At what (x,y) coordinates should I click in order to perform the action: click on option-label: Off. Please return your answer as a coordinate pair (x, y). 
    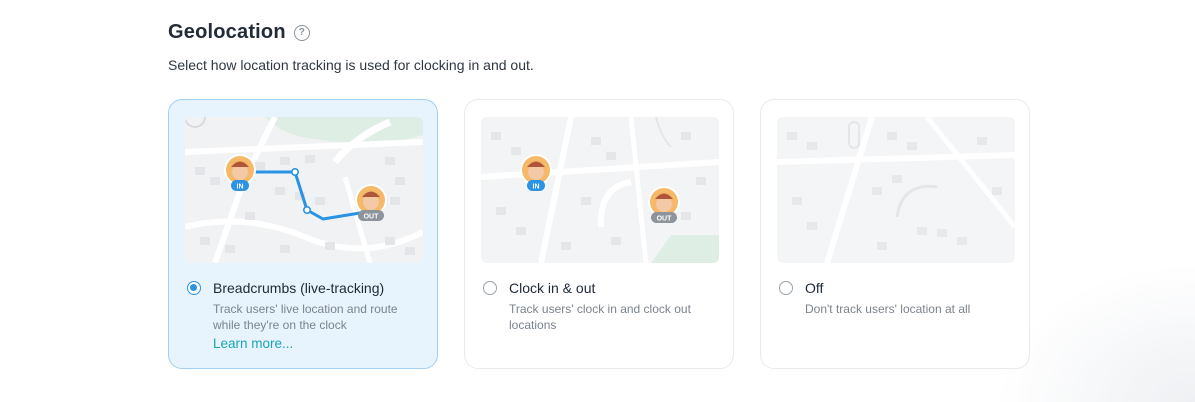
    Looking at the image, I should click on (814, 288).